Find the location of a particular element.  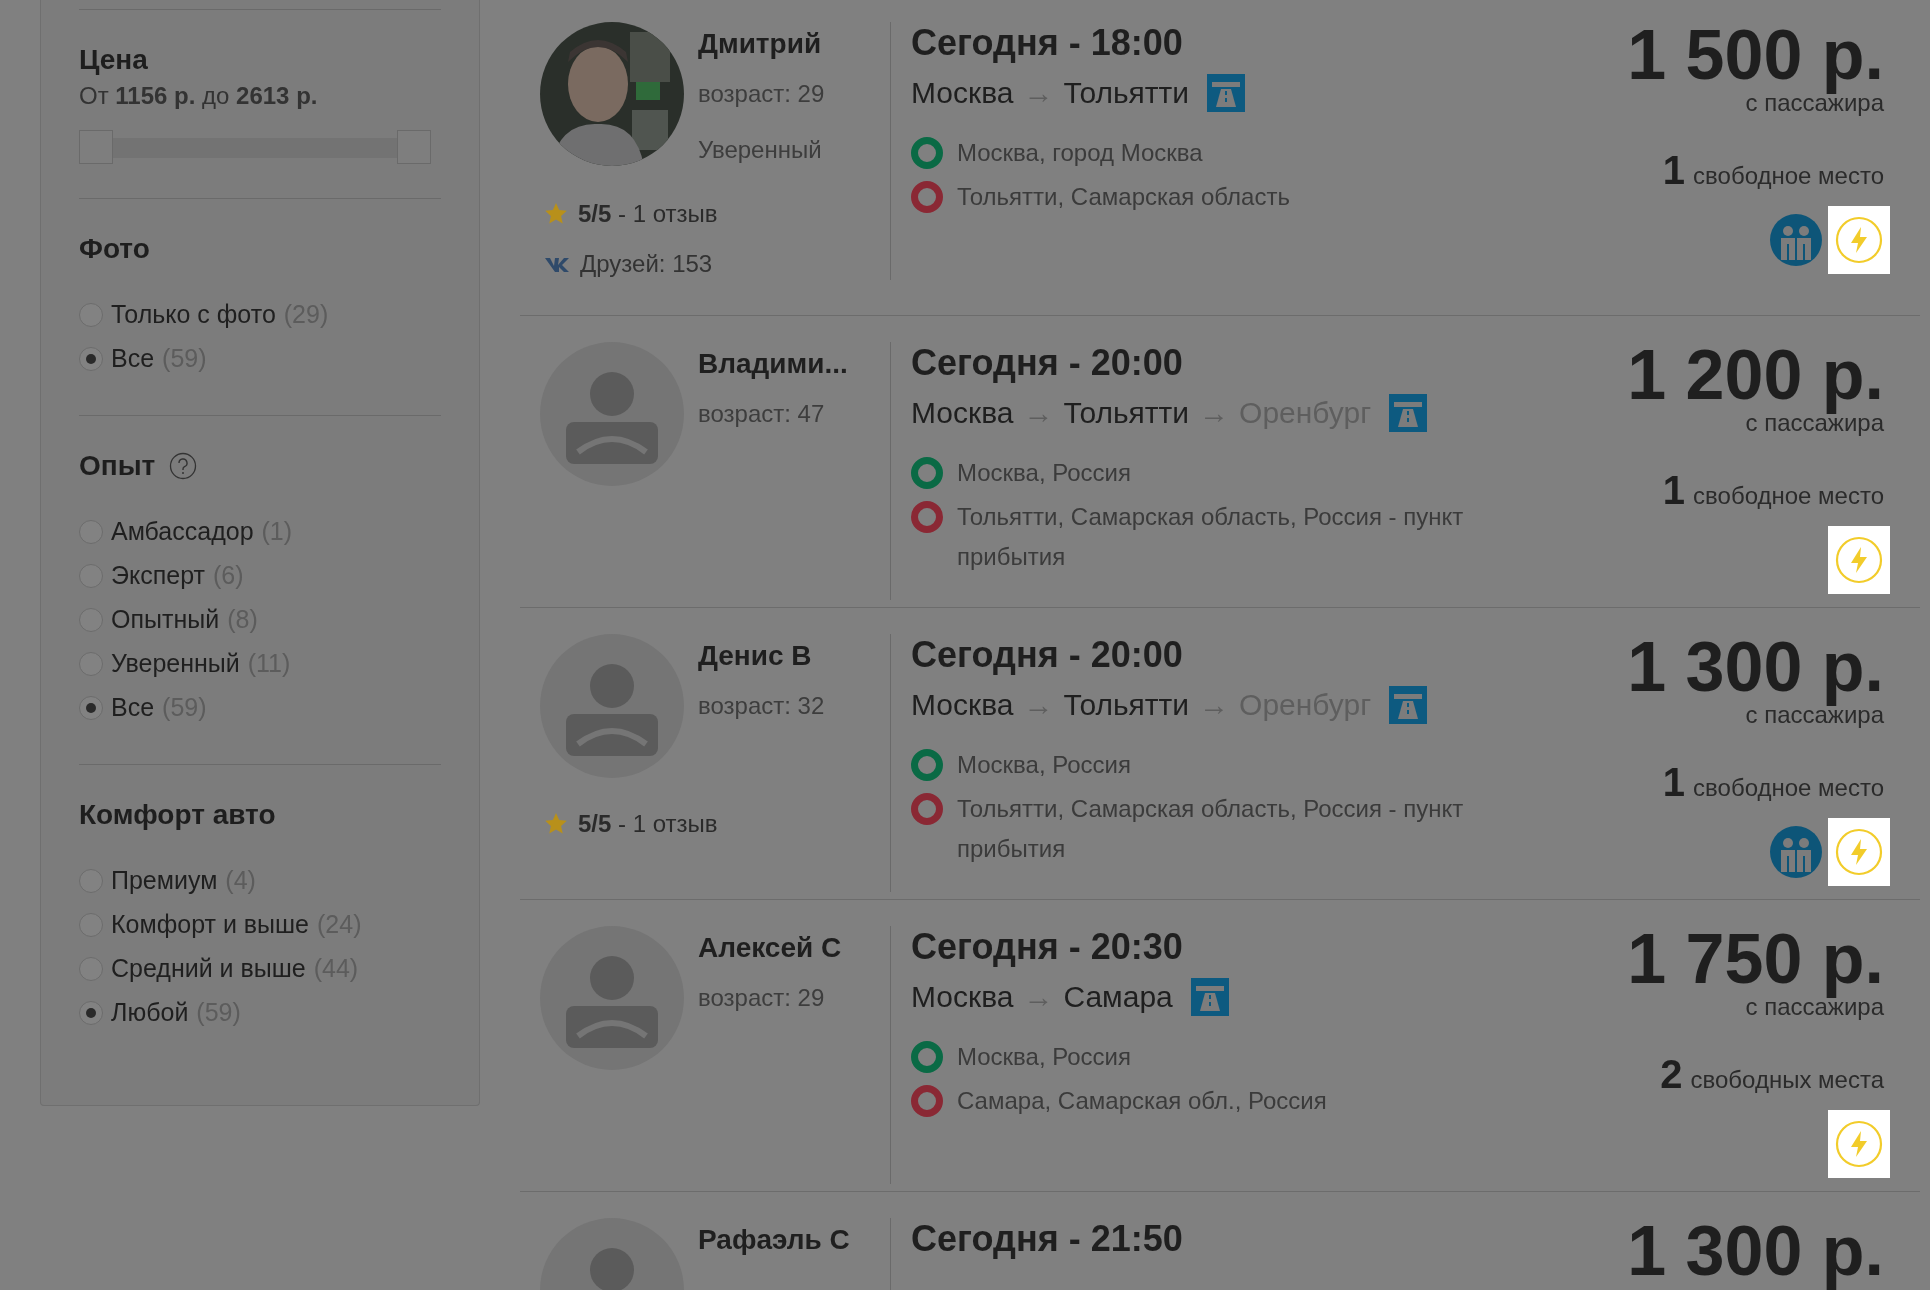

section-title: Цена is located at coordinates (113, 60).